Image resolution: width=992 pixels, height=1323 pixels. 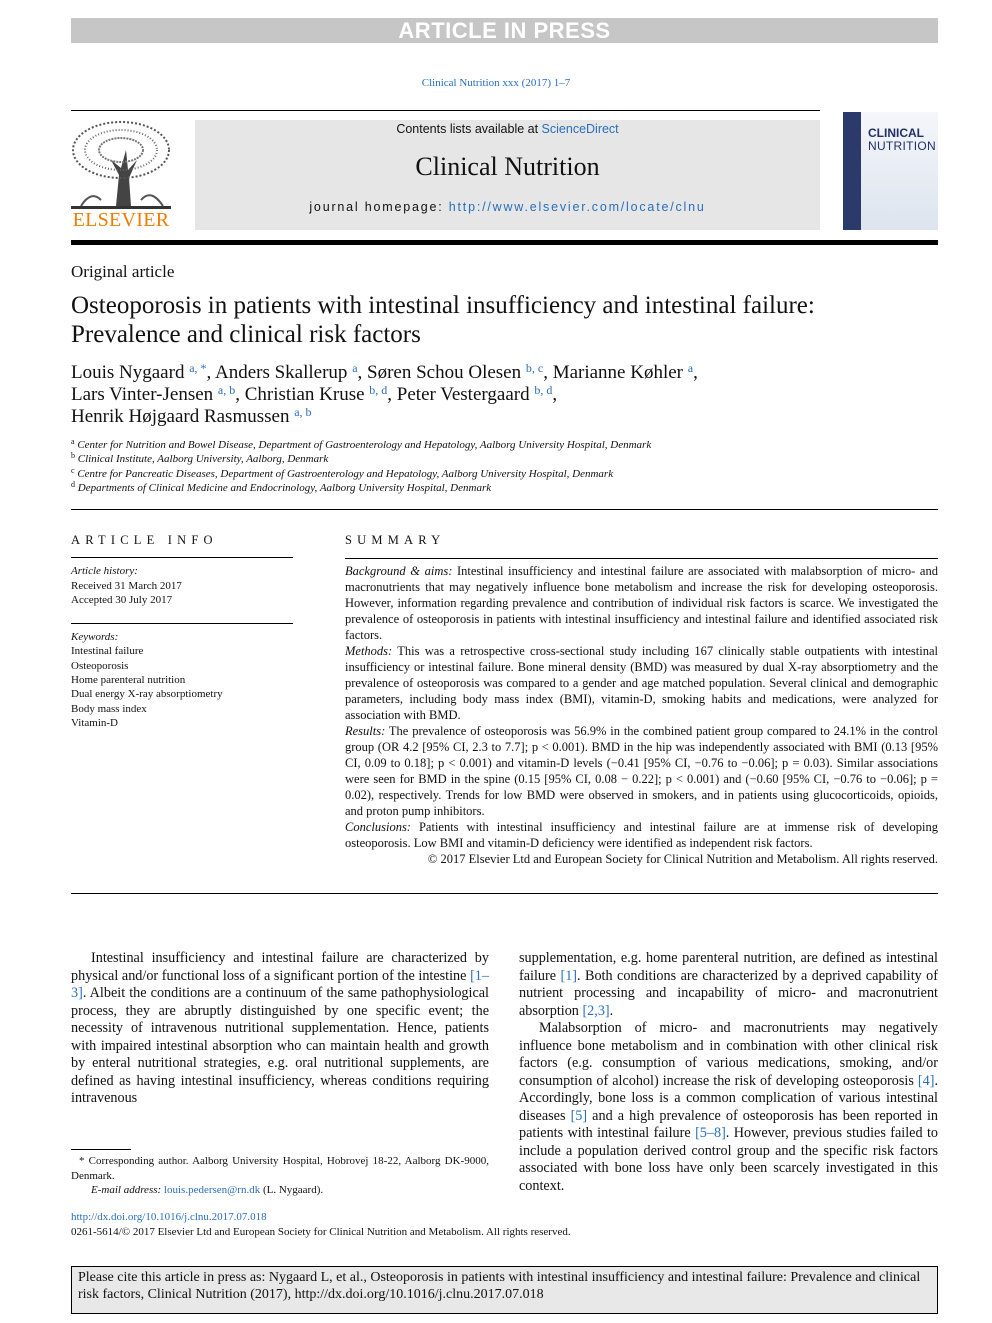 What do you see at coordinates (504, 30) in the screenshot?
I see `article-in-press-banner: ARTICLE IN PRESS` at bounding box center [504, 30].